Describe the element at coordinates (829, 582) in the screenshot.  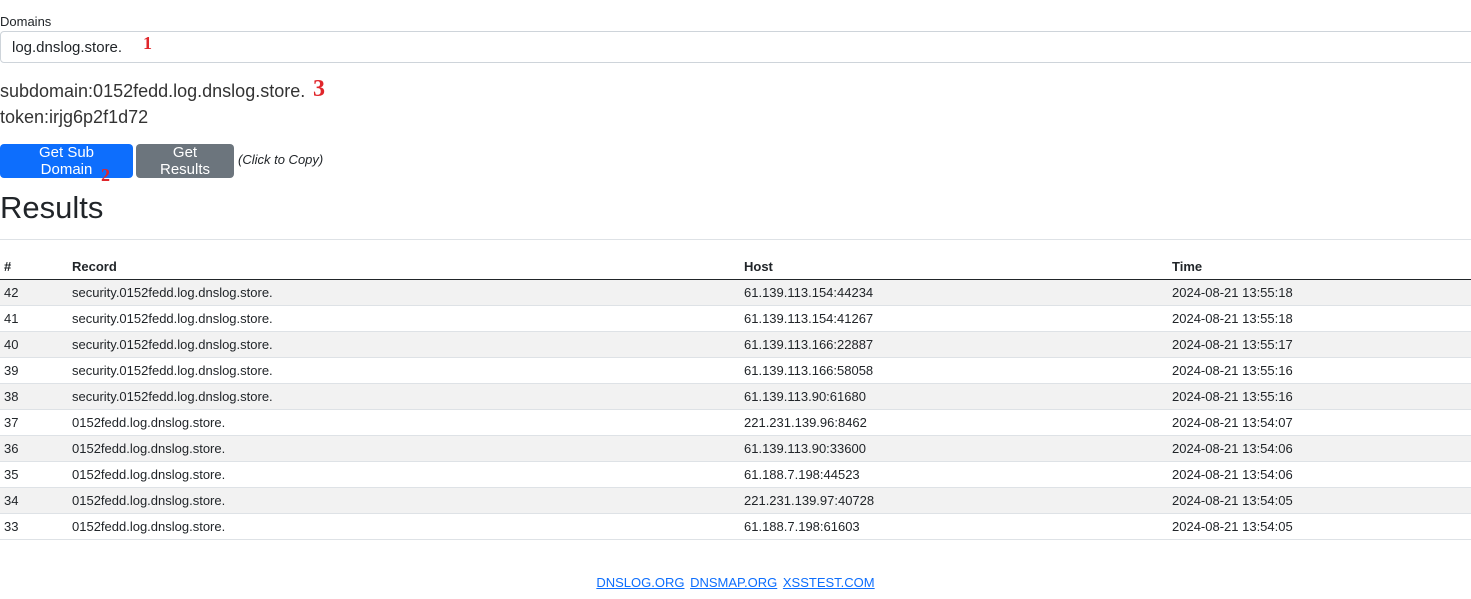
I see `footer-link-xsstest: XSSTEST.COM` at that location.